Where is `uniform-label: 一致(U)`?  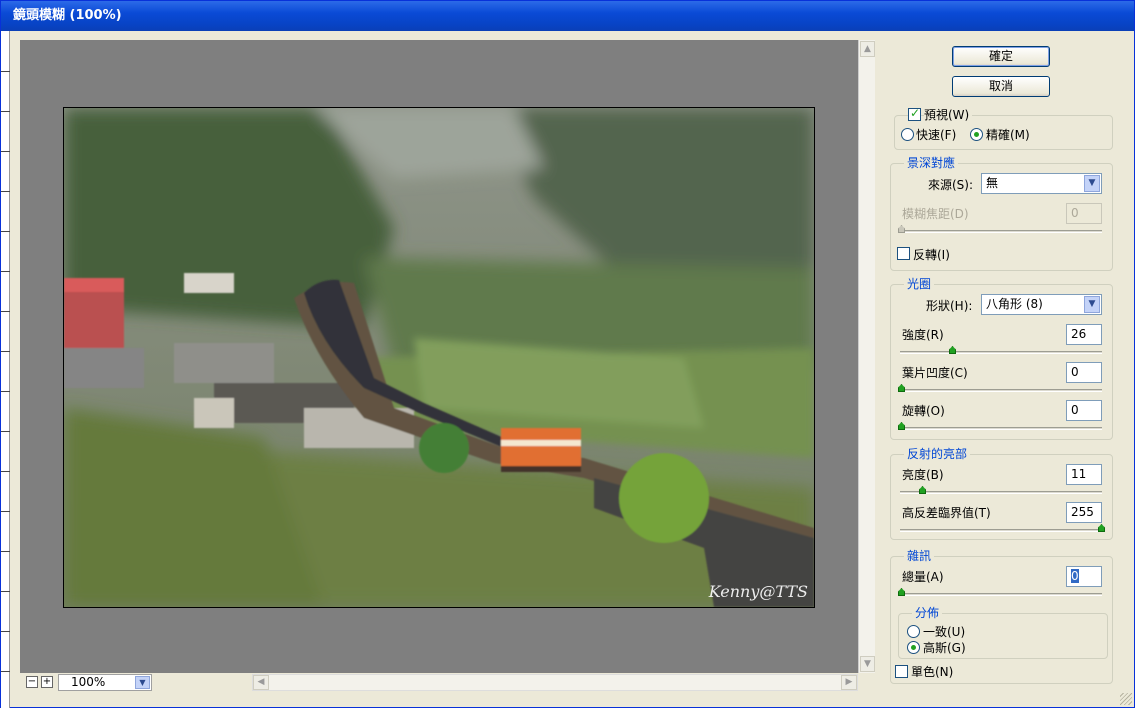 uniform-label: 一致(U) is located at coordinates (944, 632).